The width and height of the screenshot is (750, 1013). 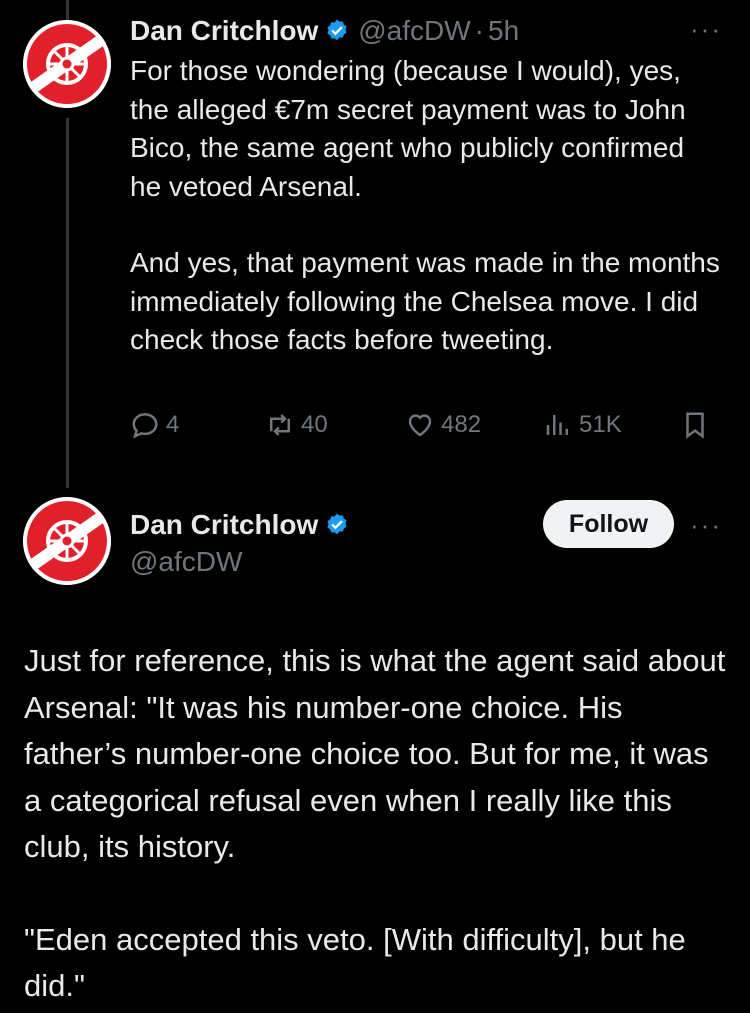 What do you see at coordinates (173, 424) in the screenshot?
I see `reply-count: 4` at bounding box center [173, 424].